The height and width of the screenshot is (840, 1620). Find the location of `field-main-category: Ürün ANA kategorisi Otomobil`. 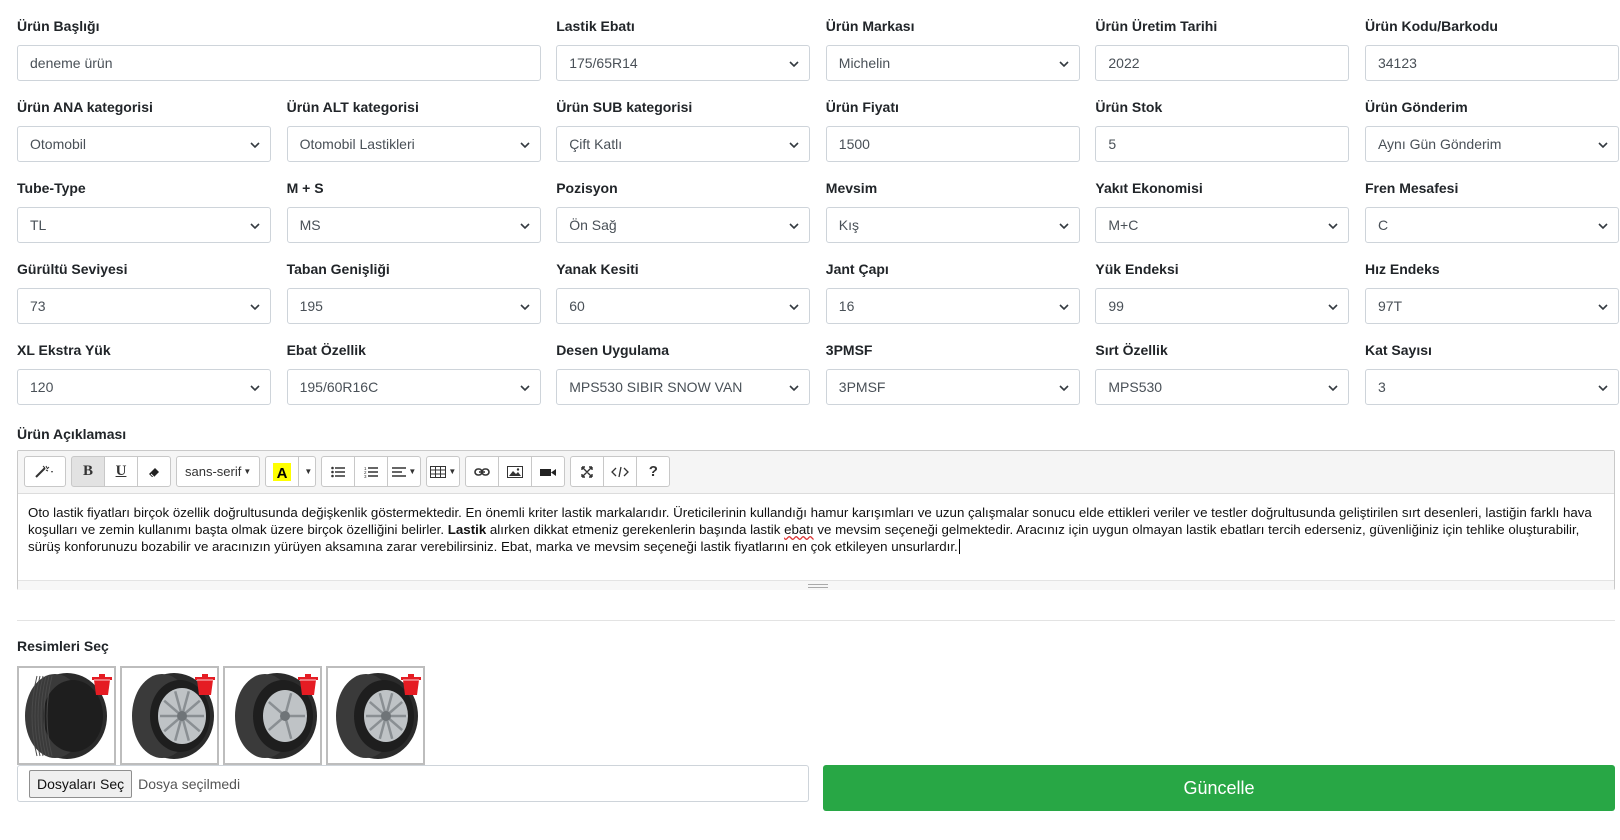

field-main-category: Ürün ANA kategorisi Otomobil is located at coordinates (144, 137).